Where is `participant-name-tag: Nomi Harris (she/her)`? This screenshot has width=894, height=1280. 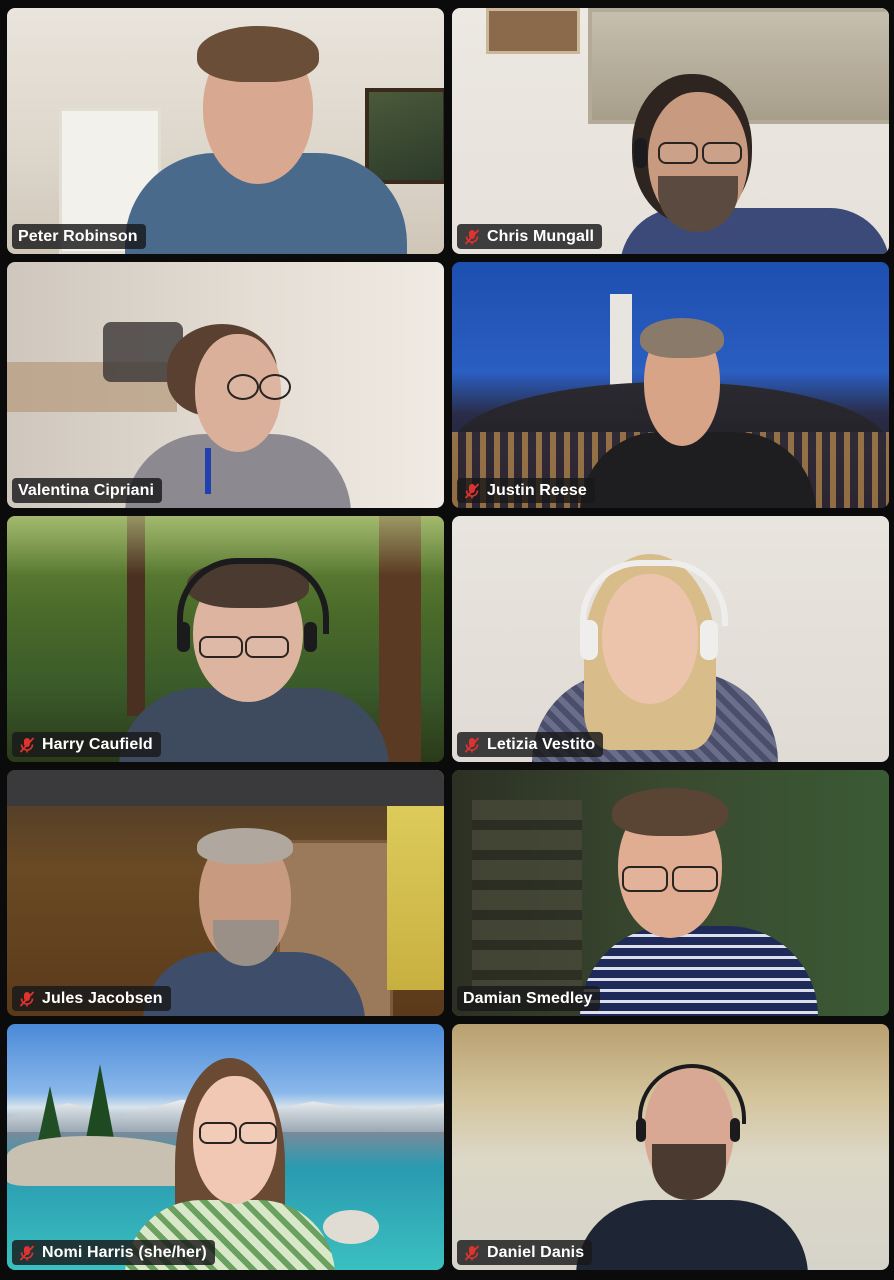
participant-name-tag: Nomi Harris (she/her) is located at coordinates (113, 1252).